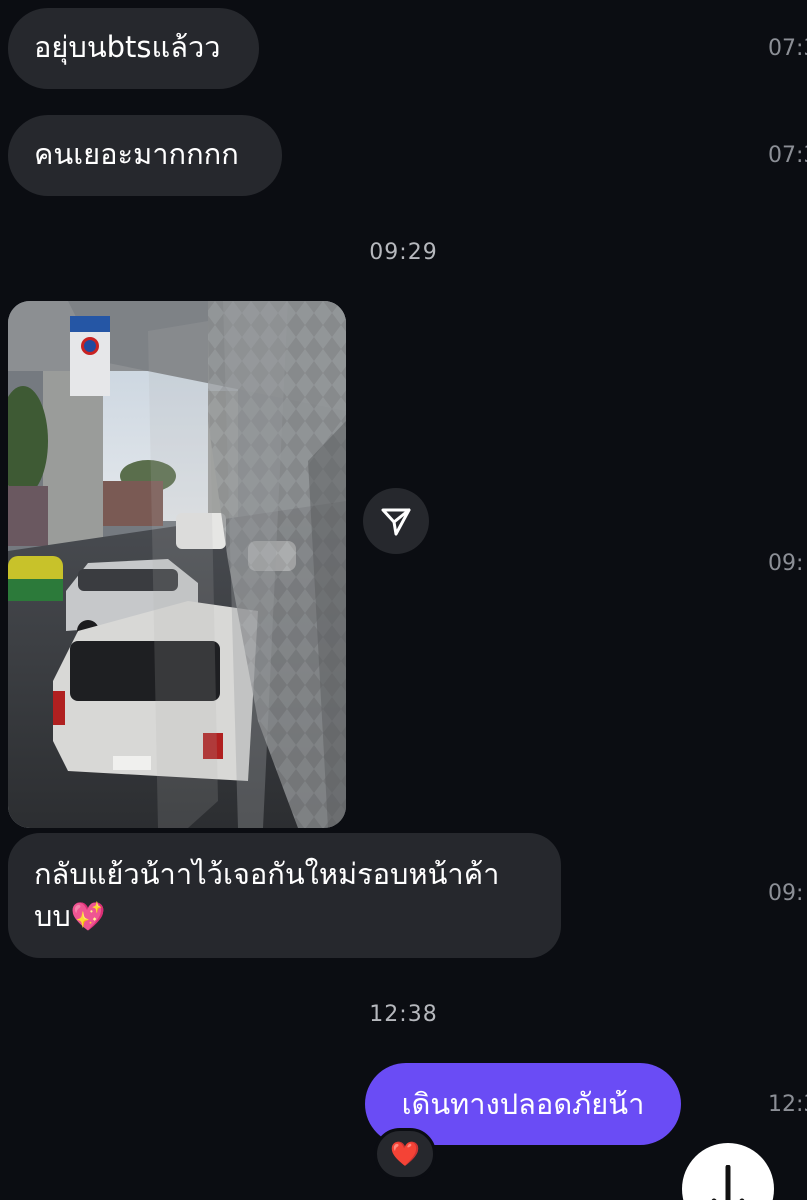 Image resolution: width=807 pixels, height=1200 pixels. I want to click on date-separator: 09:29, so click(403, 252).